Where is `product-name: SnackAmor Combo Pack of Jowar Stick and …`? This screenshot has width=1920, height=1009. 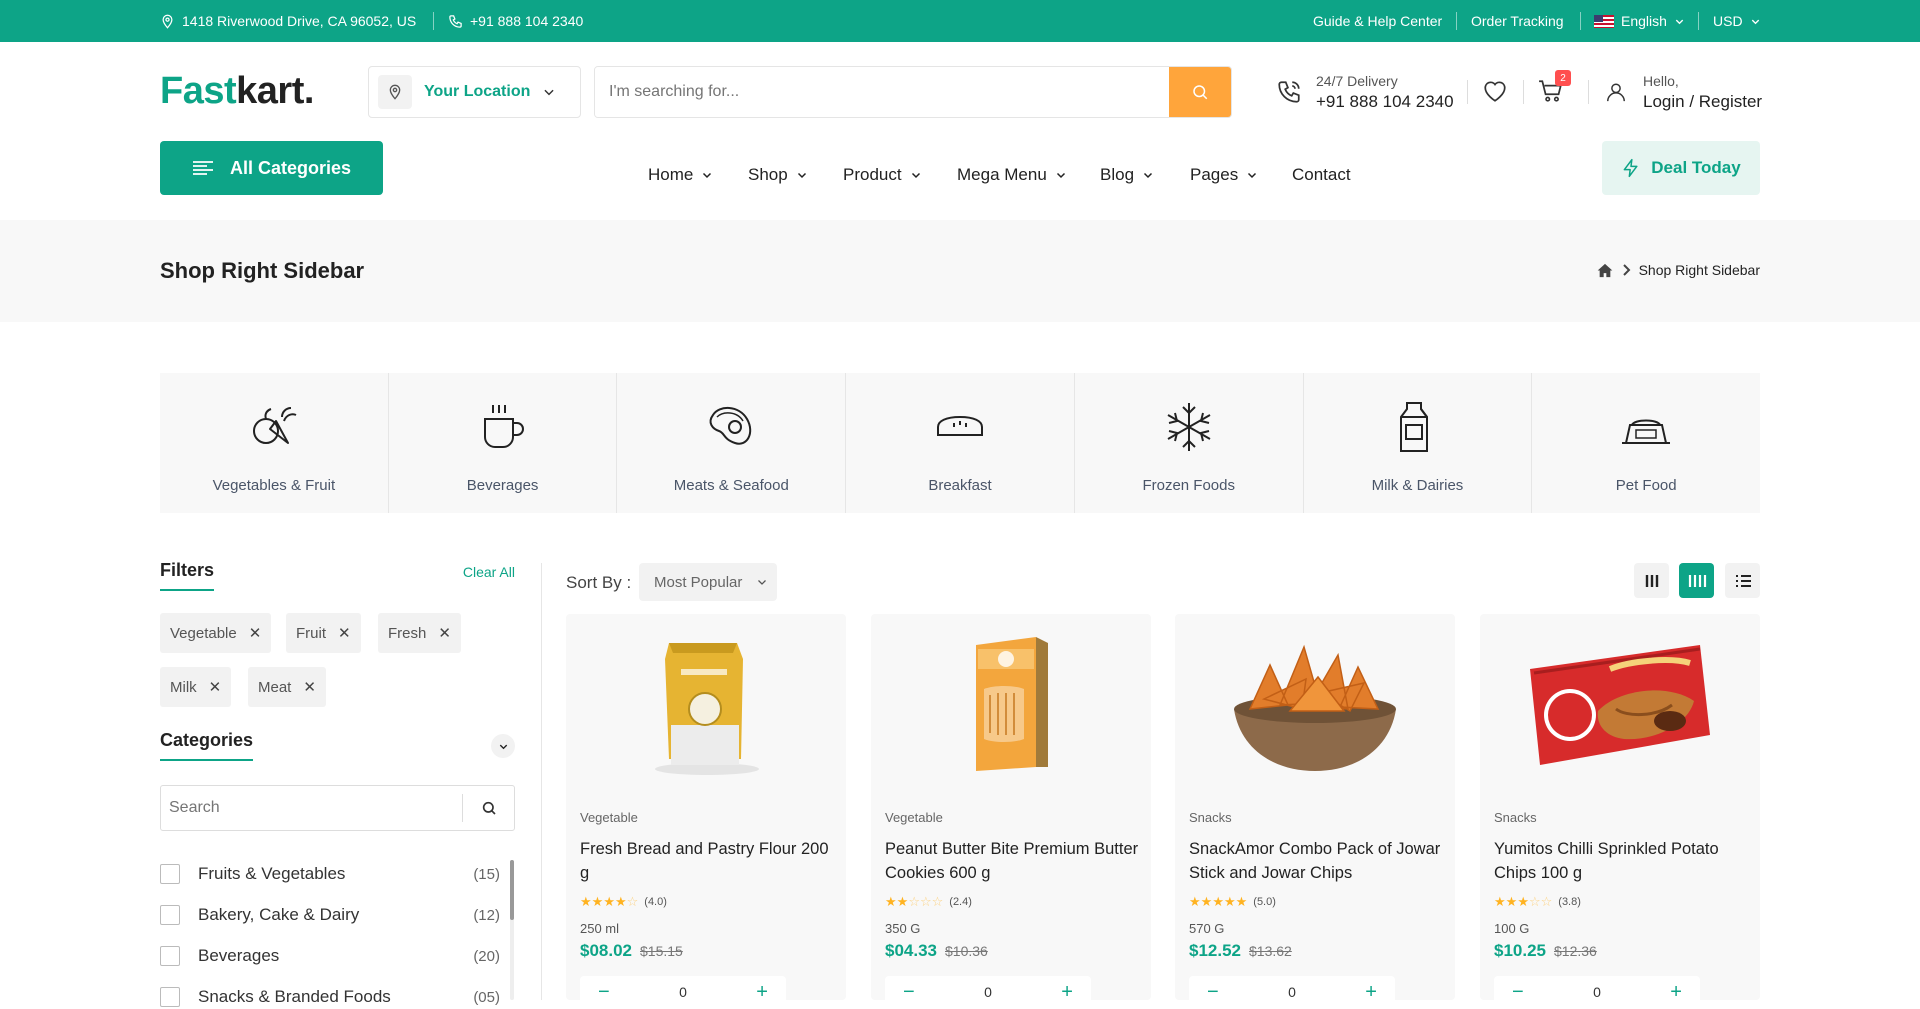 product-name: SnackAmor Combo Pack of Jowar Stick and … is located at coordinates (1319, 861).